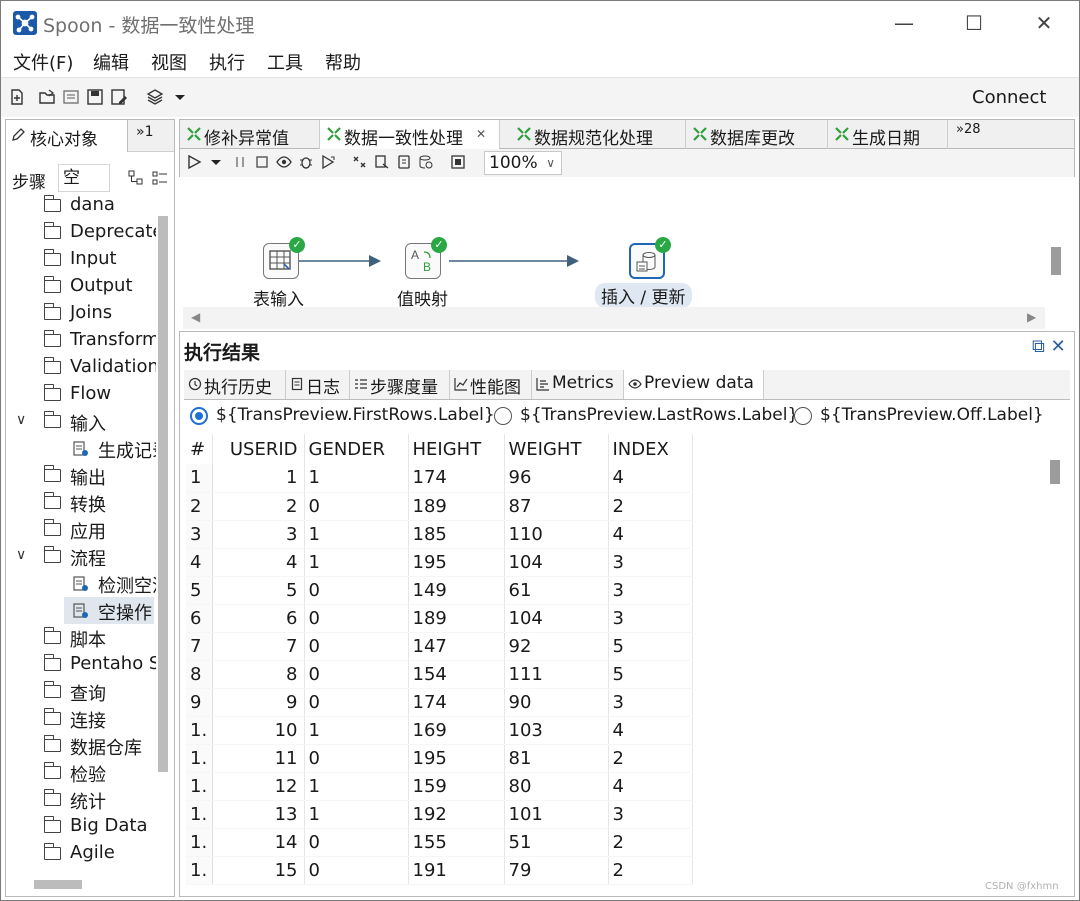 This screenshot has height=901, width=1080. Describe the element at coordinates (163, 494) in the screenshot. I see `left-vertical-scrollbar` at that location.